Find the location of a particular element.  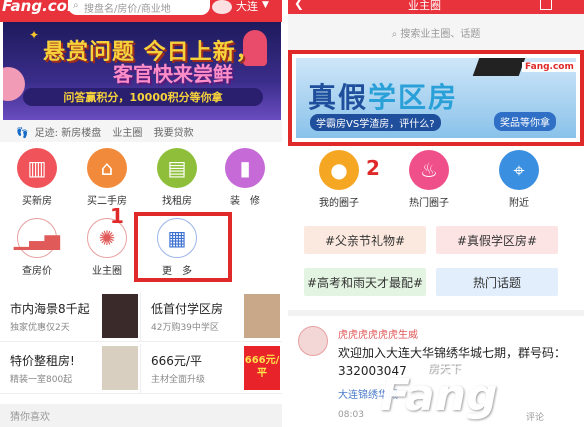

city-name: 大连 is located at coordinates (247, 7).